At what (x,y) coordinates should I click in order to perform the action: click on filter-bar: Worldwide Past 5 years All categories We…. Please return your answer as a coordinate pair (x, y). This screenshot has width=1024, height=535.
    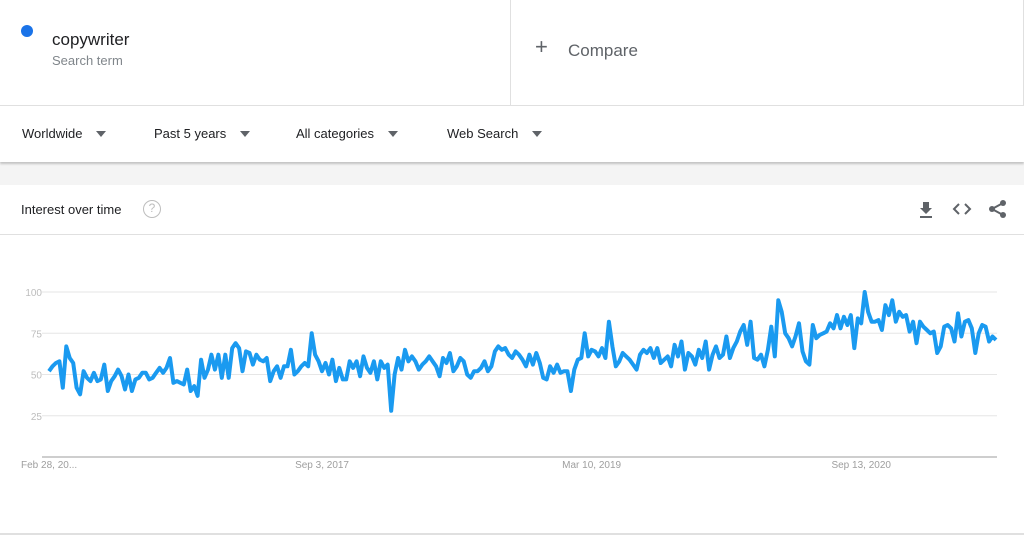
    Looking at the image, I should click on (512, 134).